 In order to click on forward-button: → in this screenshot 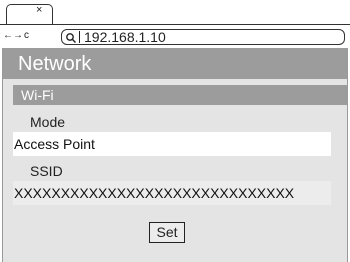, I will do `click(18, 36)`.